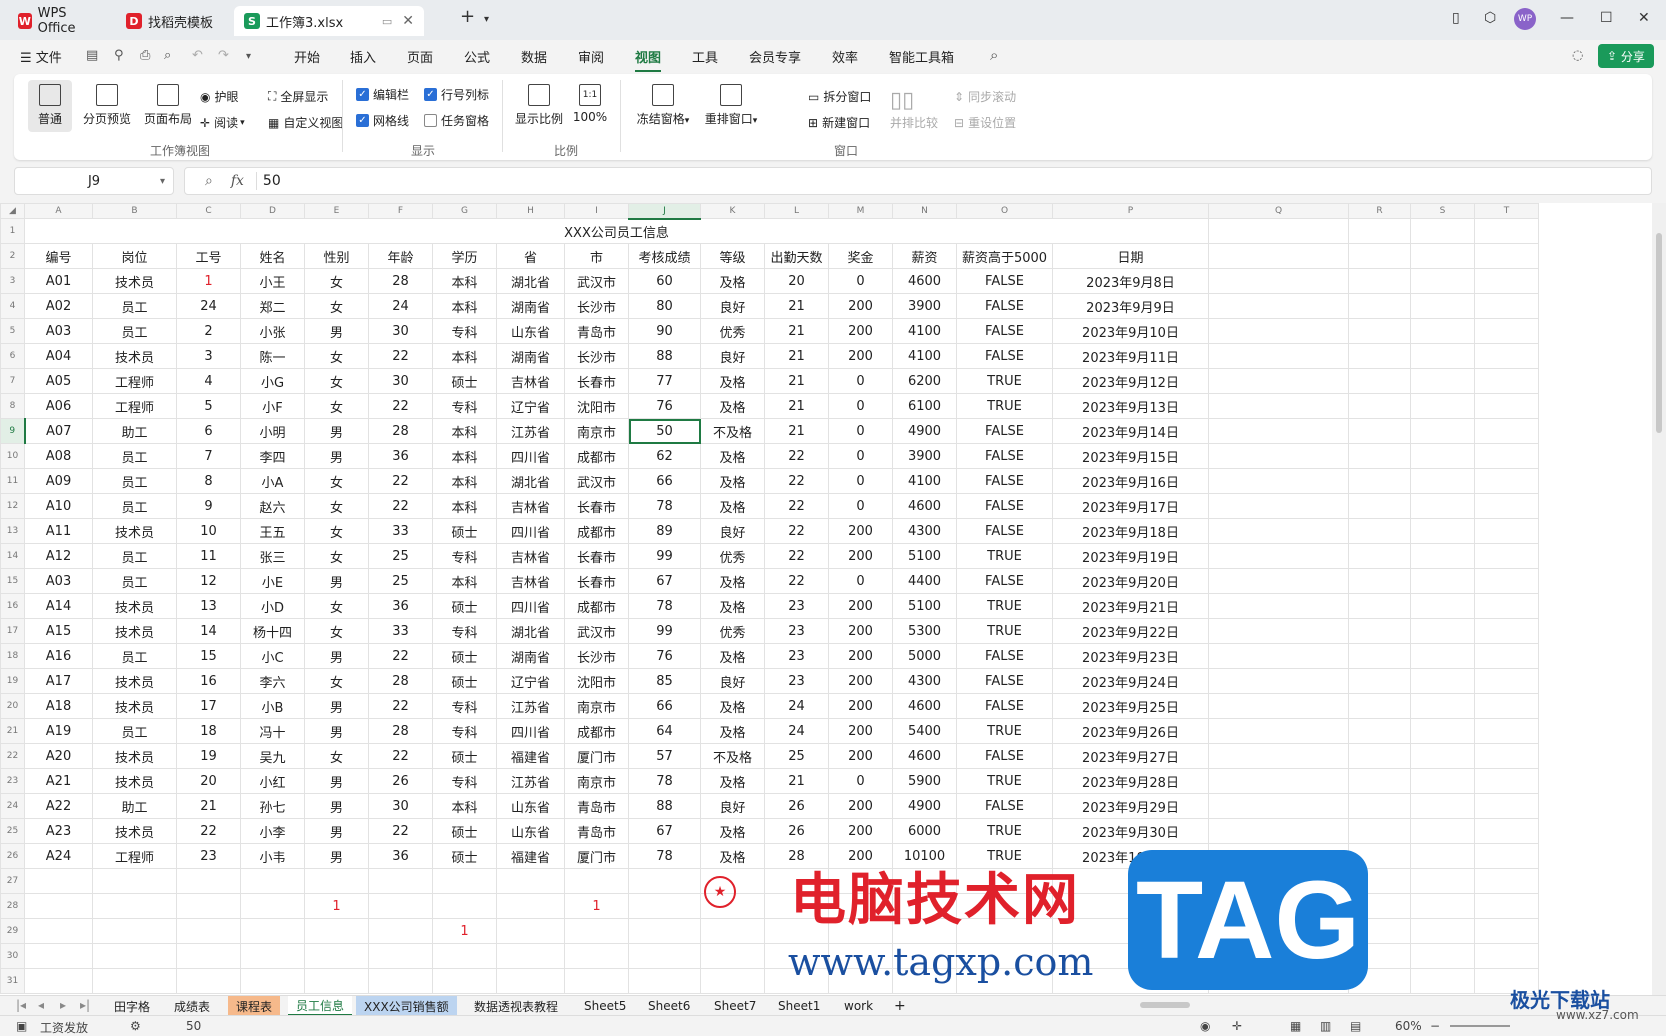 The image size is (1666, 1036). What do you see at coordinates (664, 731) in the screenshot?
I see `data-cell: 64` at bounding box center [664, 731].